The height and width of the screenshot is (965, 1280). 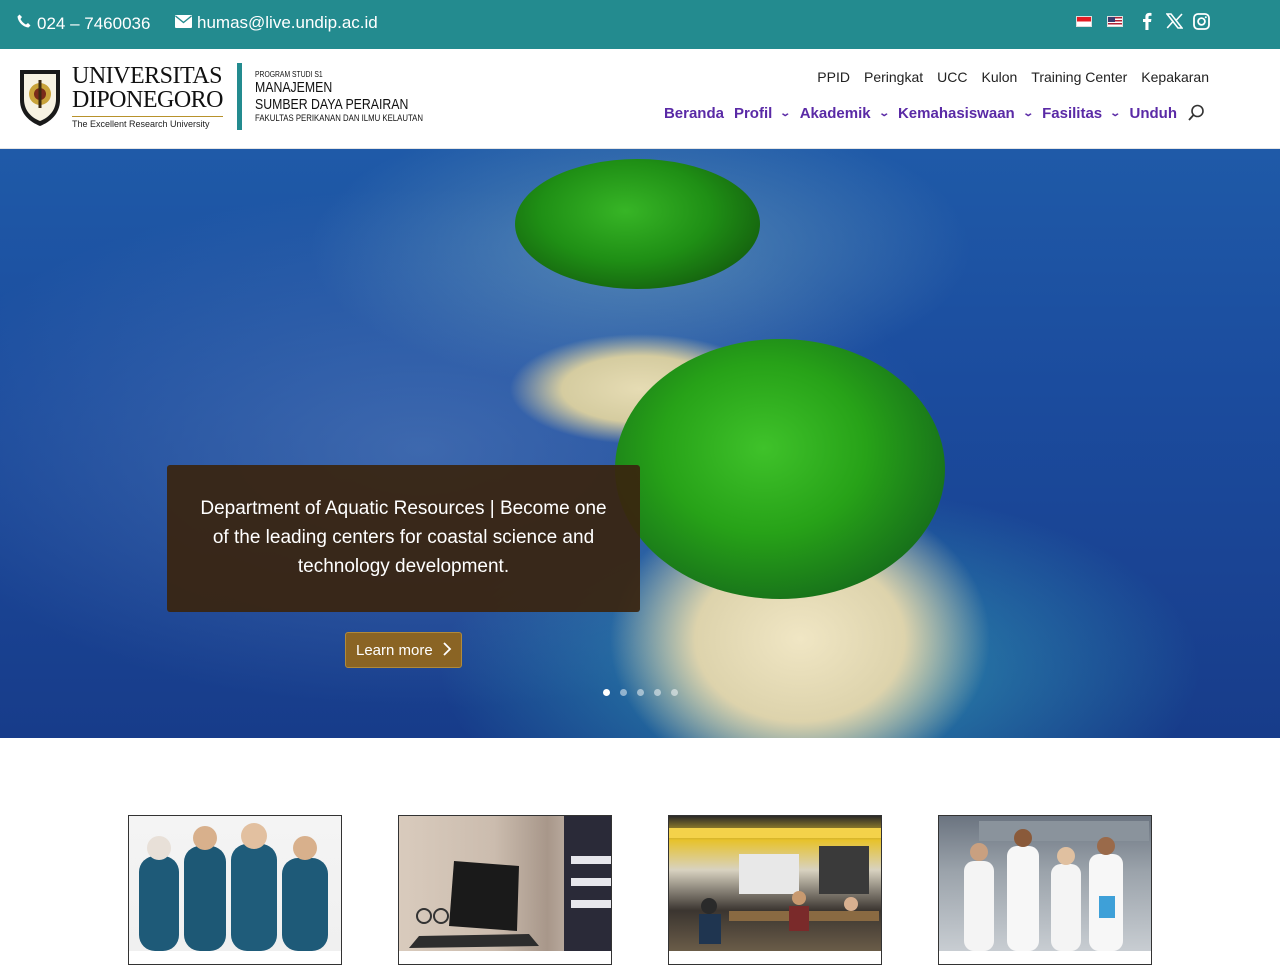 What do you see at coordinates (26, 23) in the screenshot?
I see `phone-icon` at bounding box center [26, 23].